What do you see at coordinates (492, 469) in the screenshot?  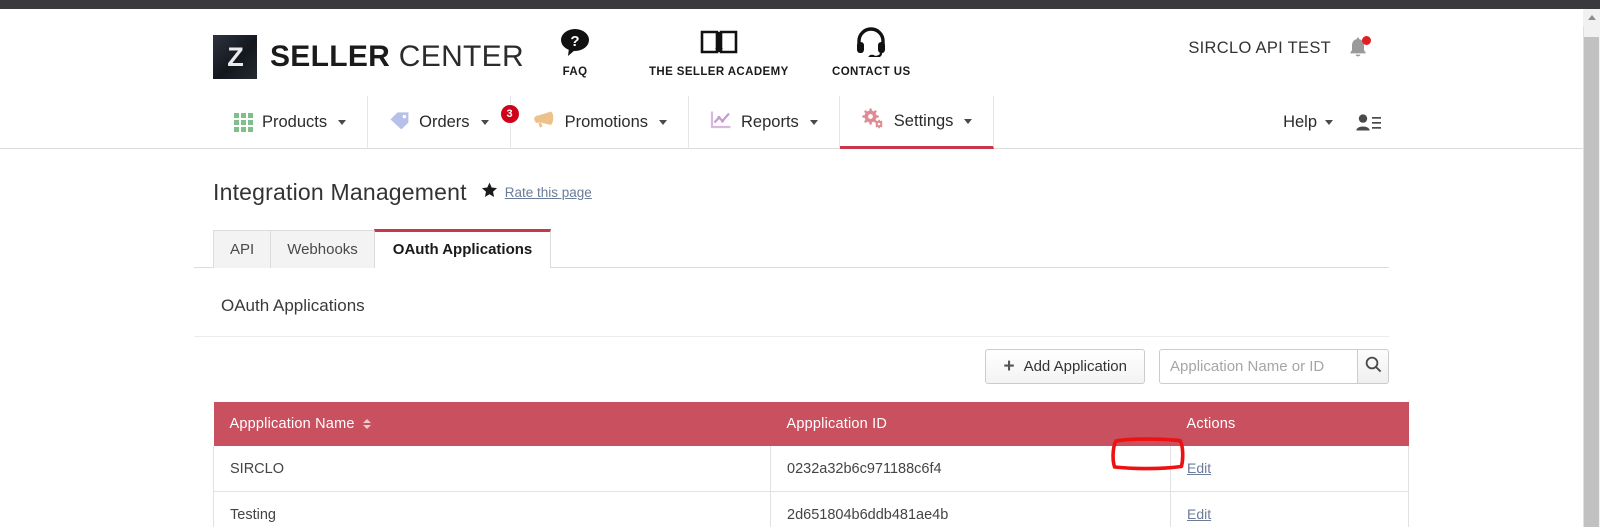 I see `cell-application-name: SIRCLO` at bounding box center [492, 469].